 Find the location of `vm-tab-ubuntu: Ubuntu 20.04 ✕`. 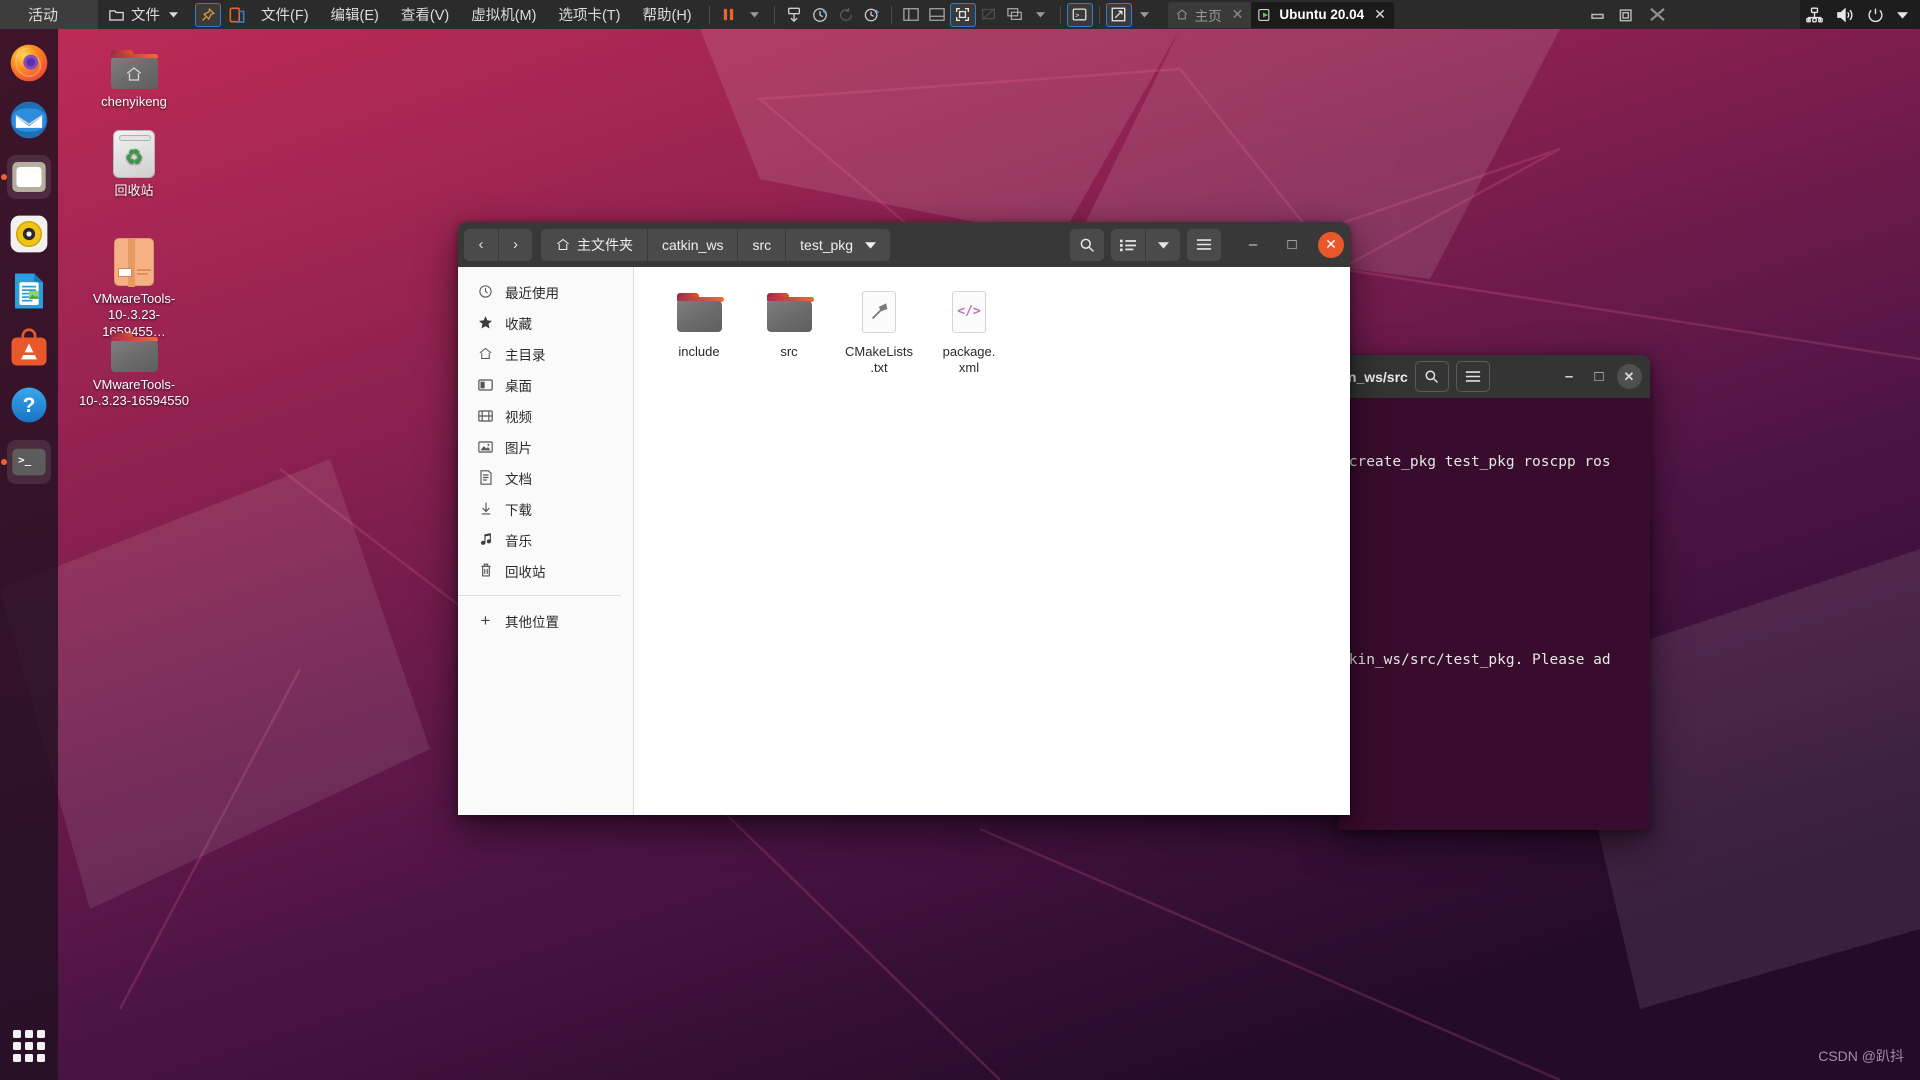

vm-tab-ubuntu: Ubuntu 20.04 ✕ is located at coordinates (1322, 14).